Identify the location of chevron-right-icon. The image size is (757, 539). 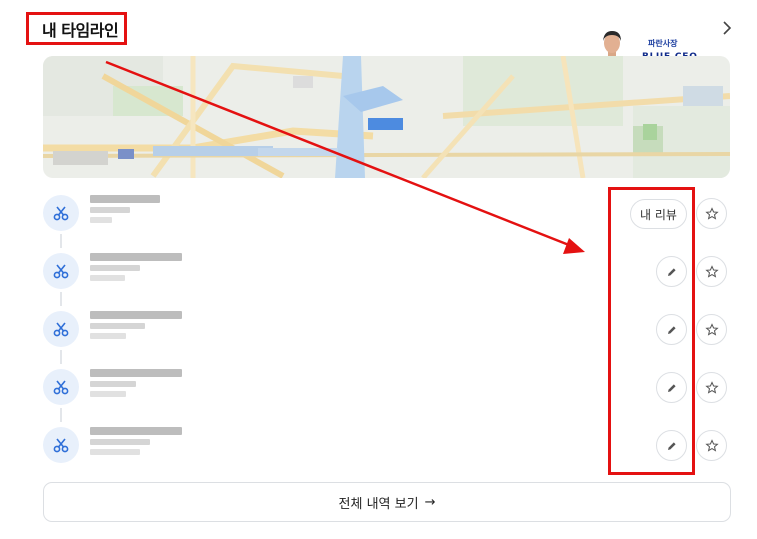
(727, 28).